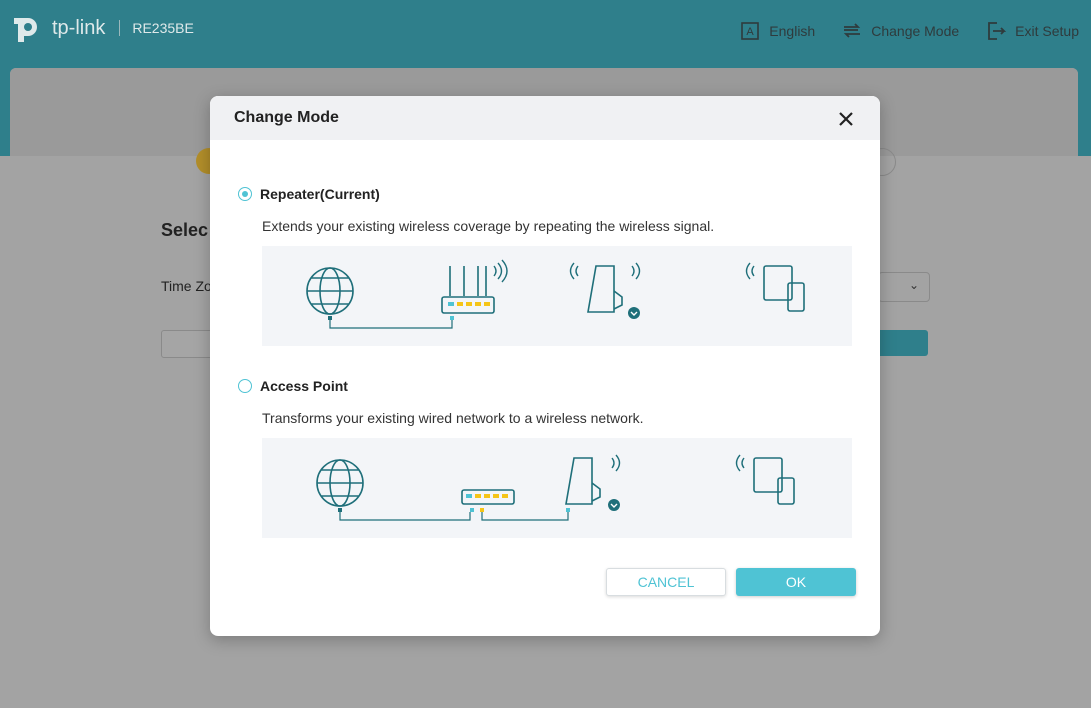 The height and width of the screenshot is (708, 1091). I want to click on dialog-header: Change Mode, so click(545, 118).